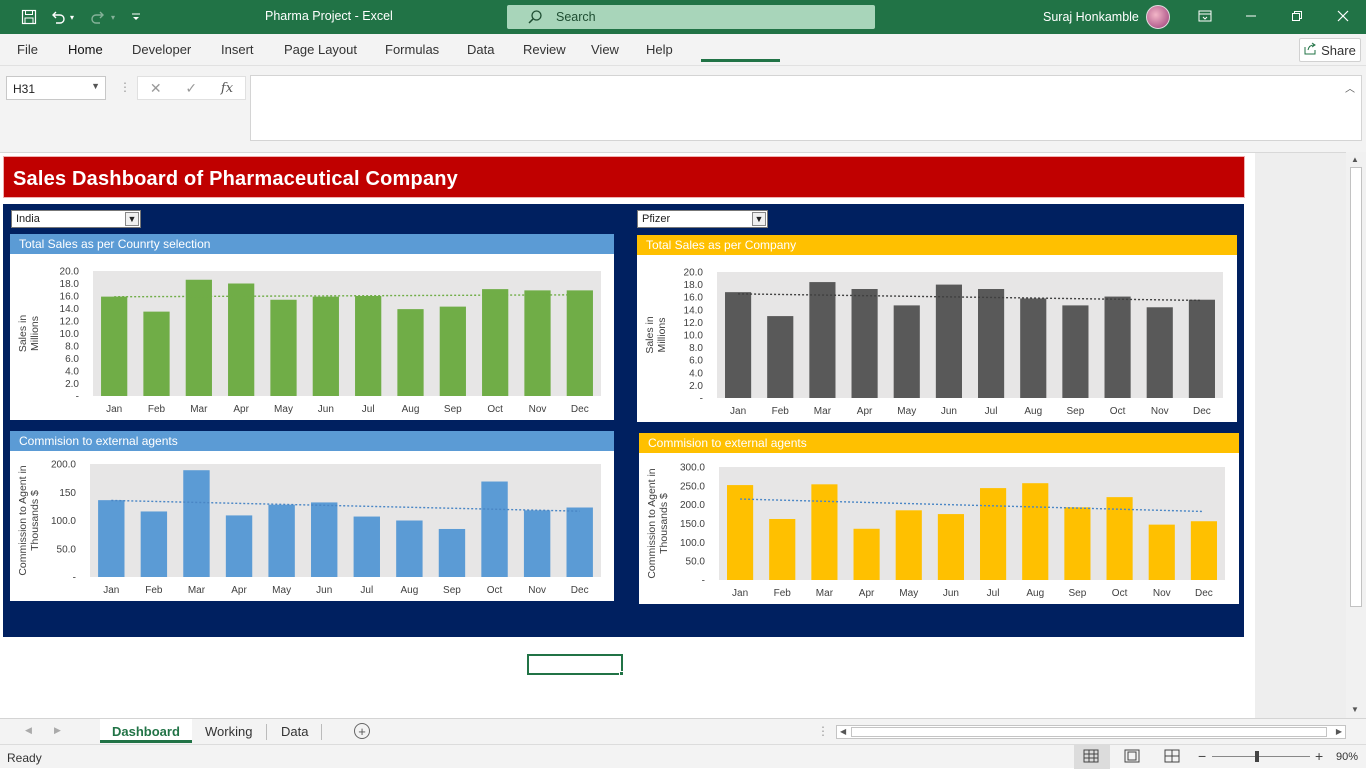 The height and width of the screenshot is (769, 1366). What do you see at coordinates (161, 49) in the screenshot?
I see `tab-developer: Developer` at bounding box center [161, 49].